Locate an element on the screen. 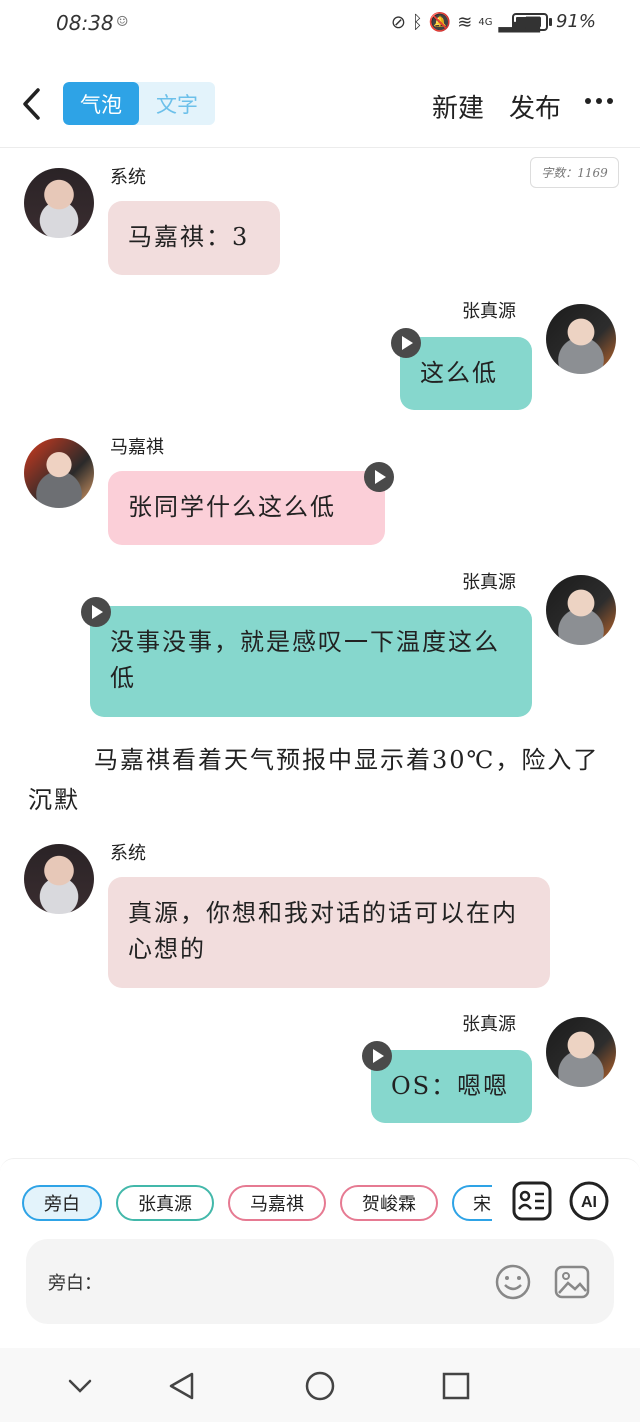 This screenshot has width=640, height=1422. mute-bell-icon: 🔕 is located at coordinates (440, 22).